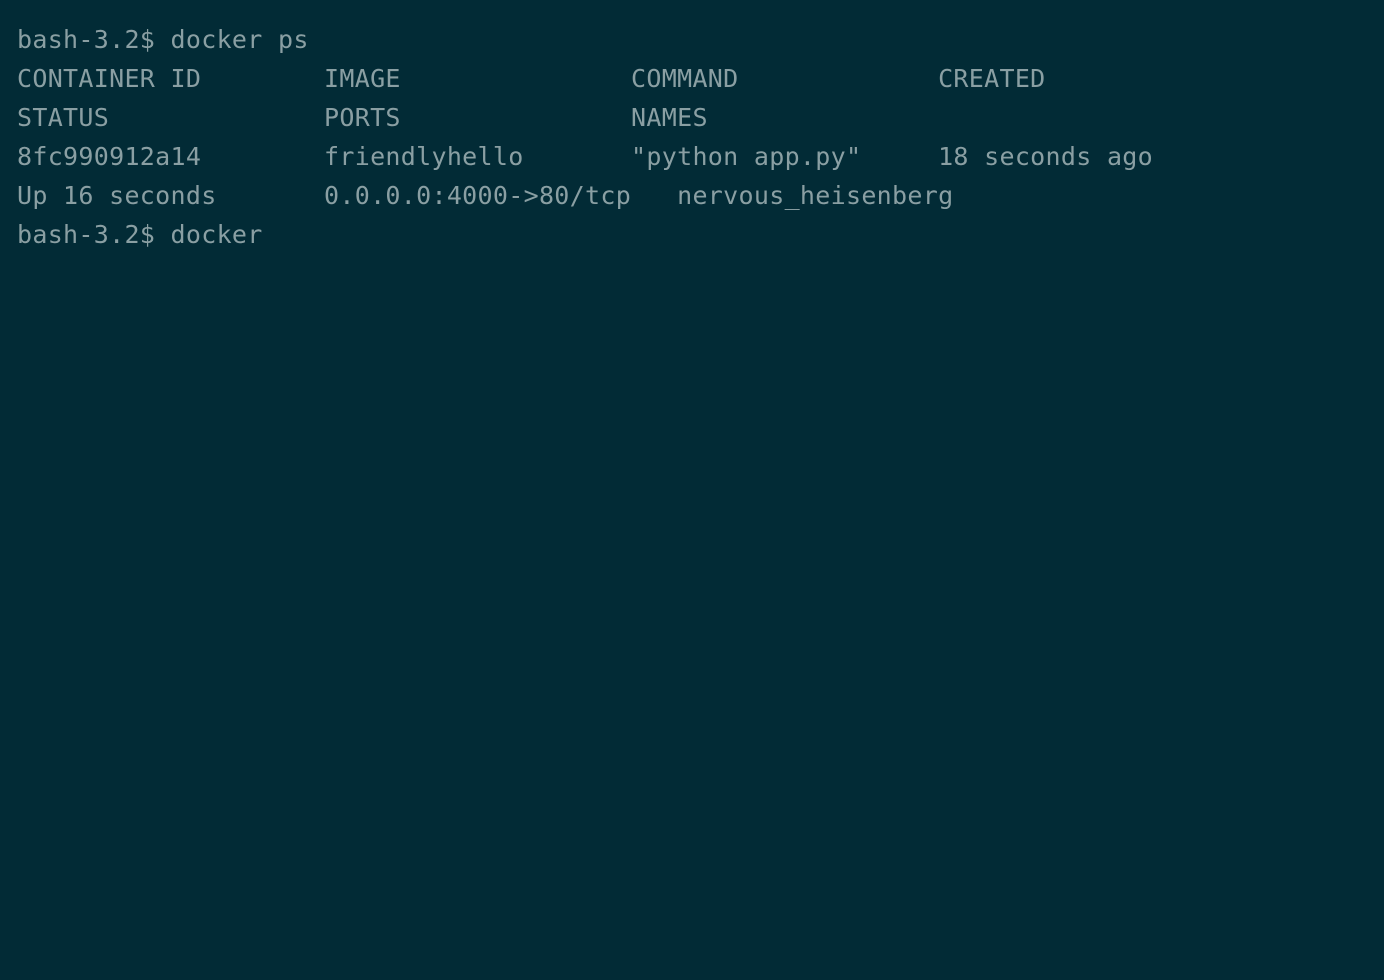  Describe the element at coordinates (140, 234) in the screenshot. I see `terminal-line-prompt-pending: bash-3.2$ docker` at that location.